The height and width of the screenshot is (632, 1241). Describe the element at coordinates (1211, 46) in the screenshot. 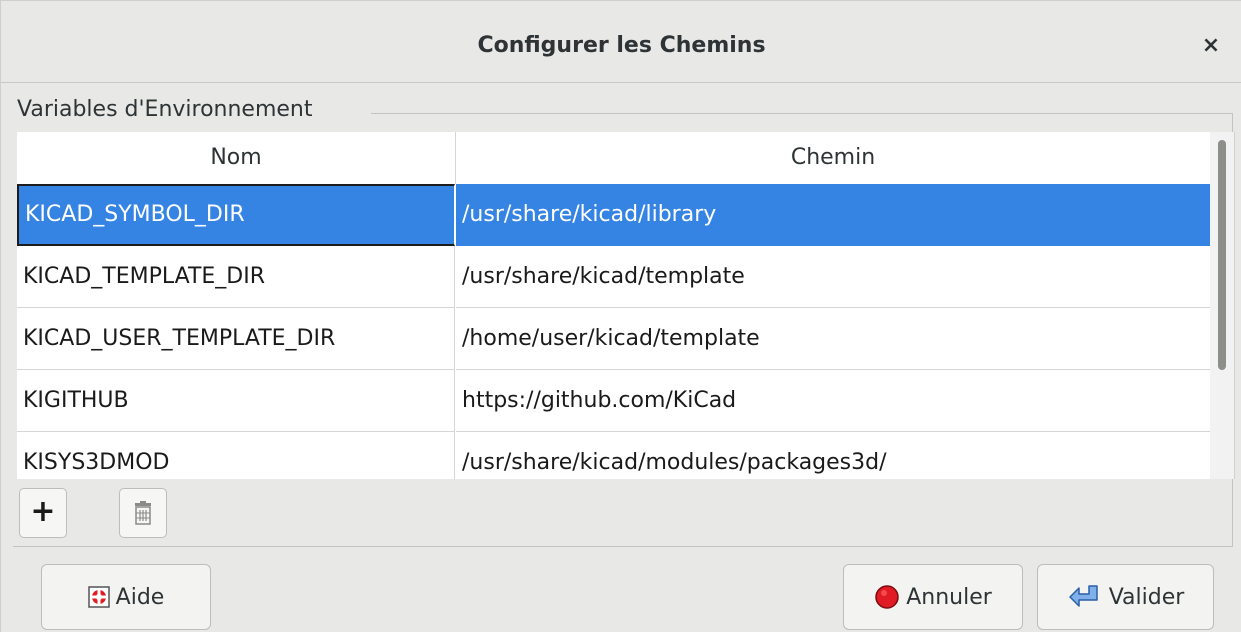

I see `close-icon: ×` at that location.